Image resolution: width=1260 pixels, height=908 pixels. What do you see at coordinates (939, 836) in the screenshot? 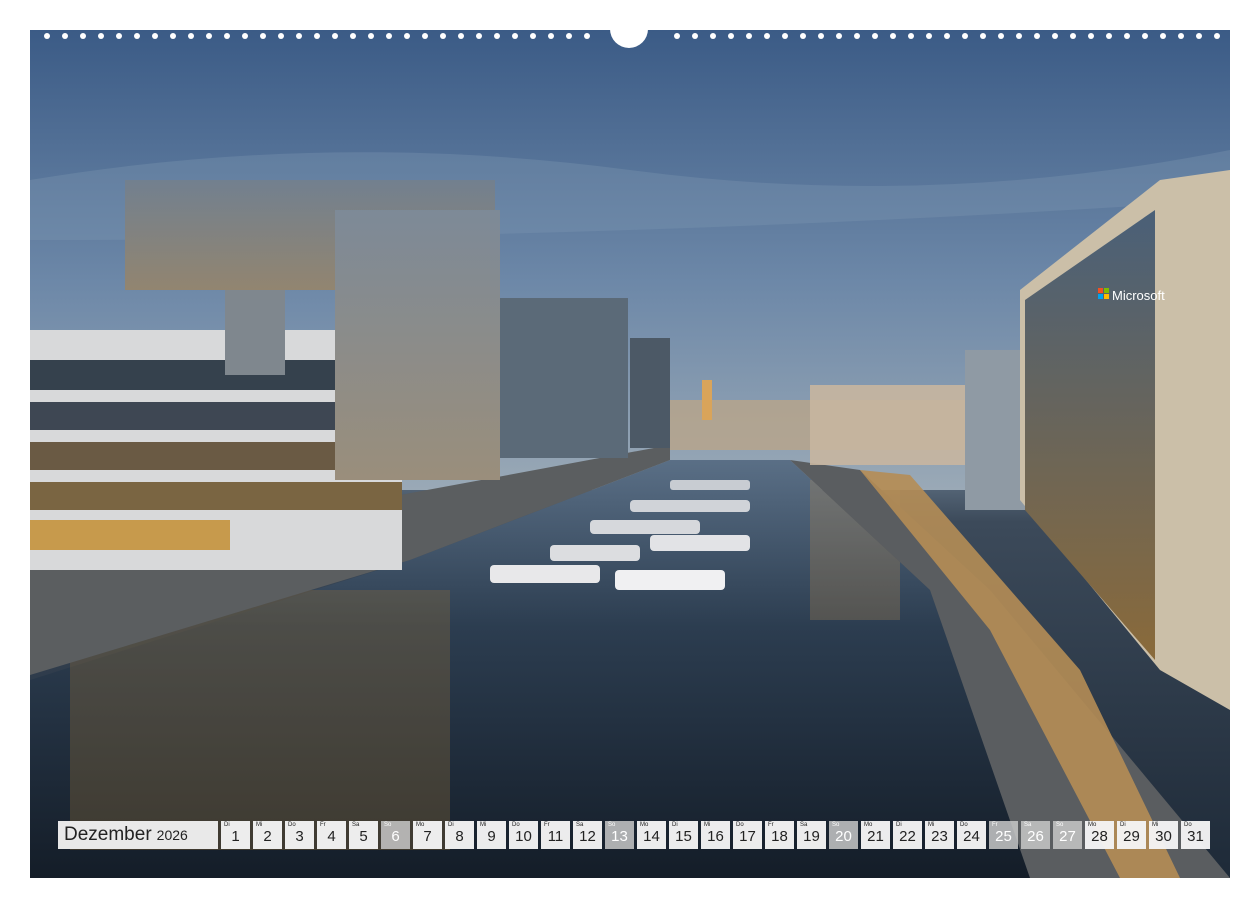
I see `day-number: 23` at bounding box center [939, 836].